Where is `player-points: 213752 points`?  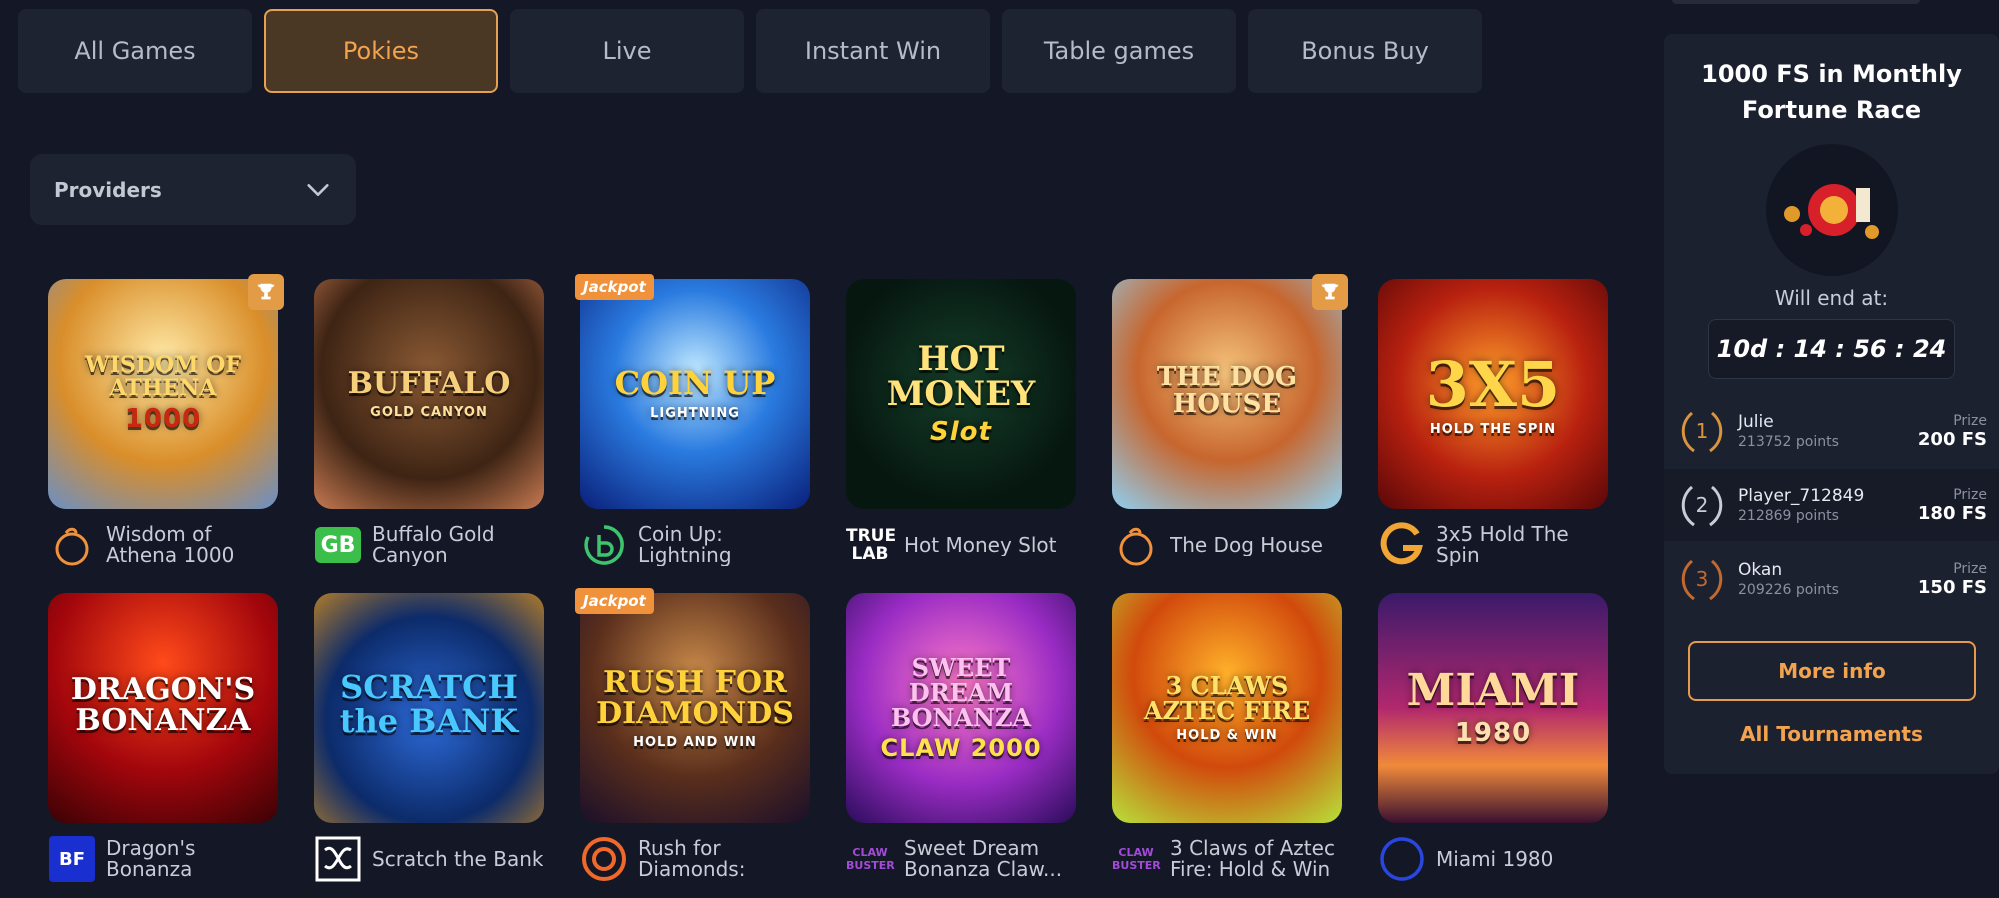
player-points: 213752 points is located at coordinates (1788, 442).